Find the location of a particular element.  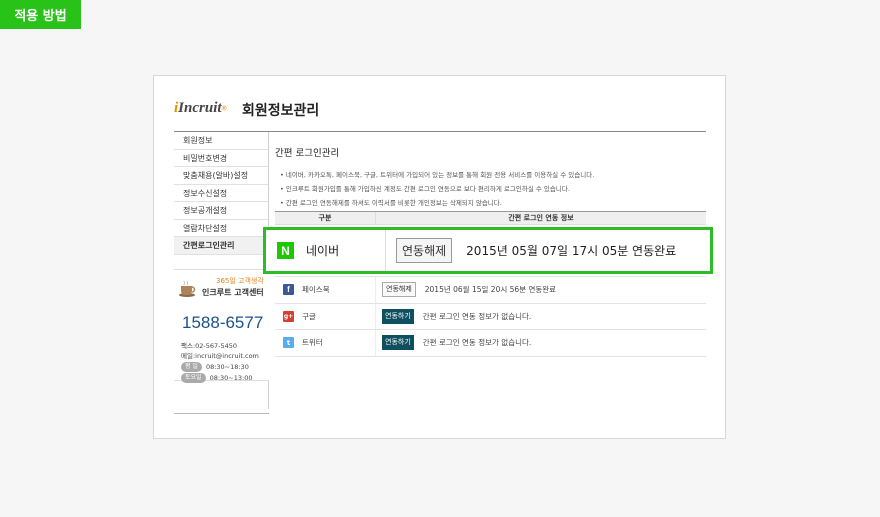

info-cell: 연동해제 2015년 06월 15일 20시 56분 연동완료 is located at coordinates (541, 290).